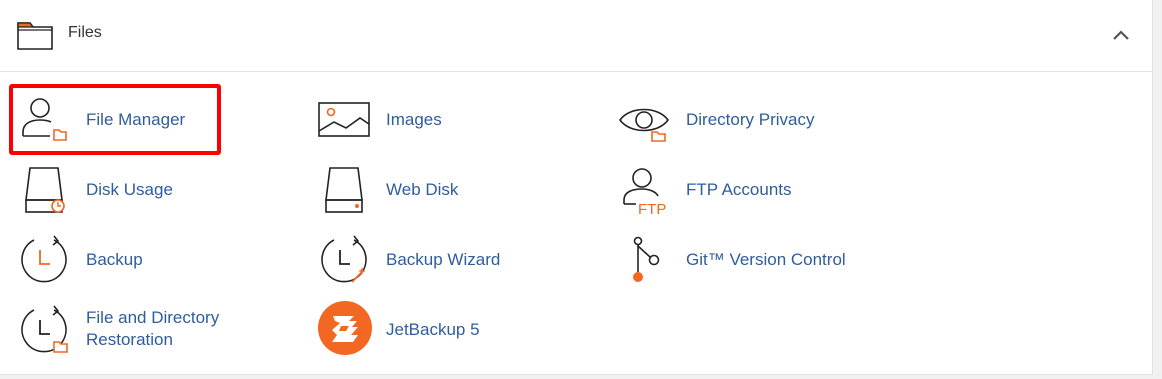 The height and width of the screenshot is (379, 1162). Describe the element at coordinates (46, 122) in the screenshot. I see `file-manager-icon` at that location.